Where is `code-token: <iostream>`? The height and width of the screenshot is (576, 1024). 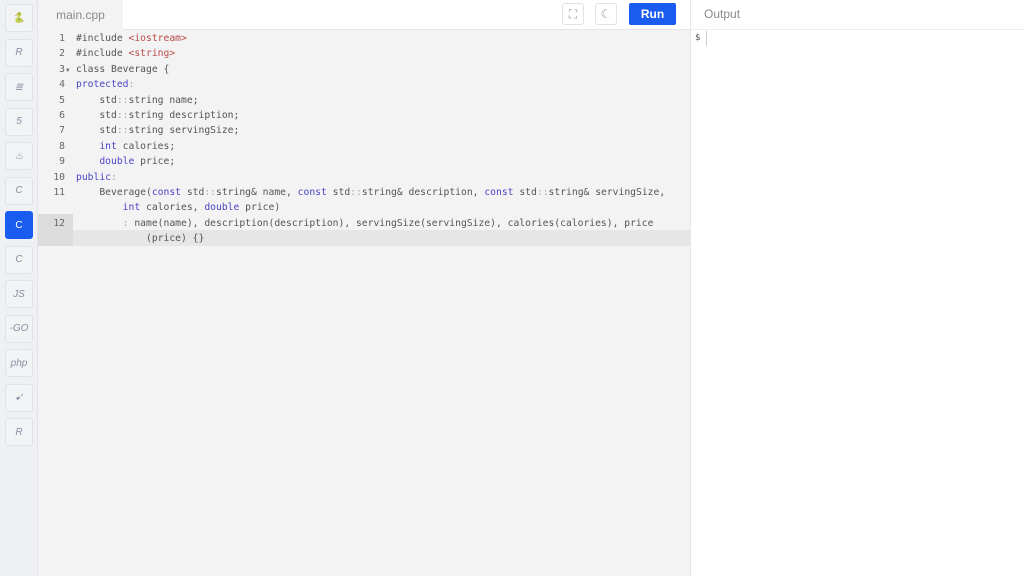 code-token: <iostream> is located at coordinates (157, 38).